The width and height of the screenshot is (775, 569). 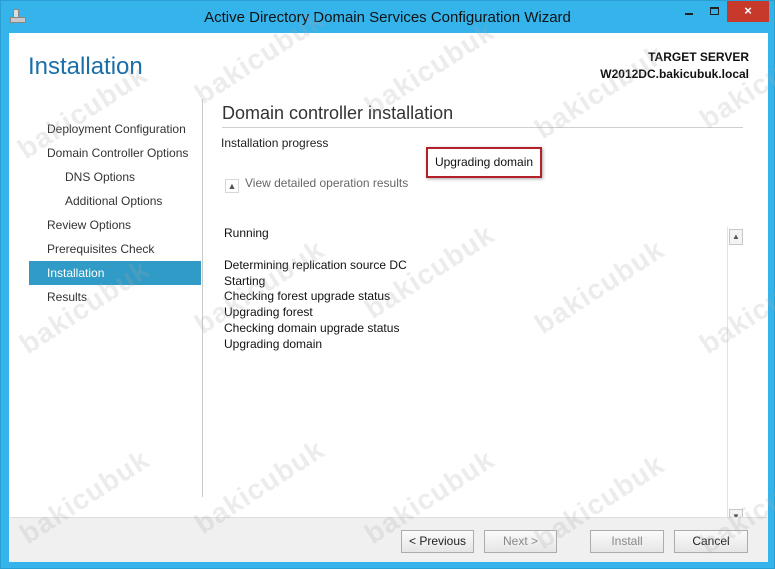 What do you see at coordinates (115, 225) in the screenshot?
I see `nav-item-review-options: Review Options` at bounding box center [115, 225].